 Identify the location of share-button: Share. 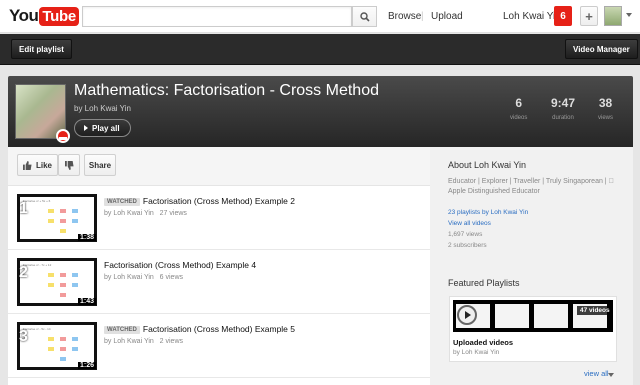
(100, 165).